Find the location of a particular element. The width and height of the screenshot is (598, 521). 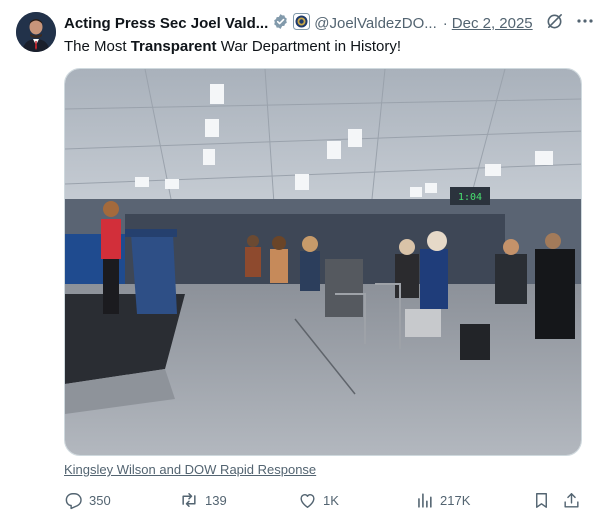

bookmark-icon is located at coordinates (541, 500).